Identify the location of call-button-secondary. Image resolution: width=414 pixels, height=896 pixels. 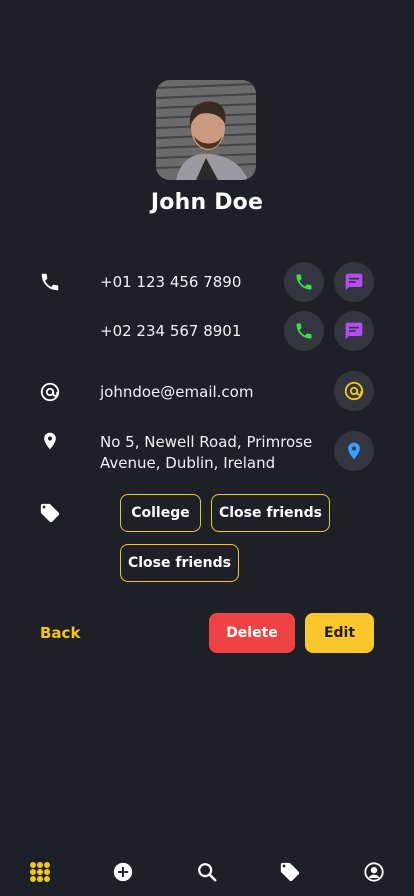
(304, 331).